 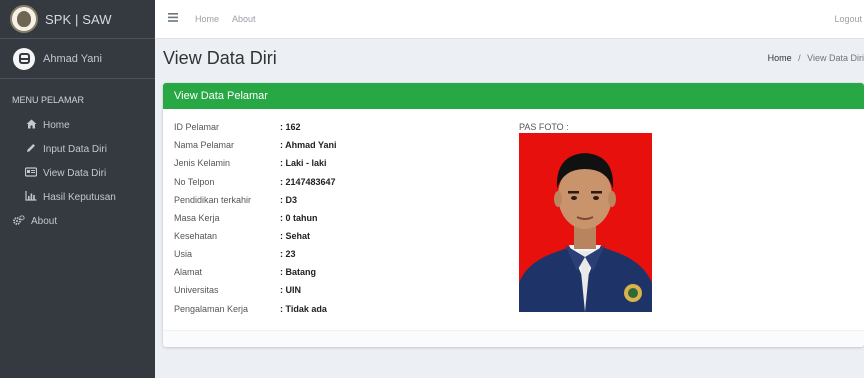 What do you see at coordinates (221, 96) in the screenshot?
I see `card-title: View Data Pelamar` at bounding box center [221, 96].